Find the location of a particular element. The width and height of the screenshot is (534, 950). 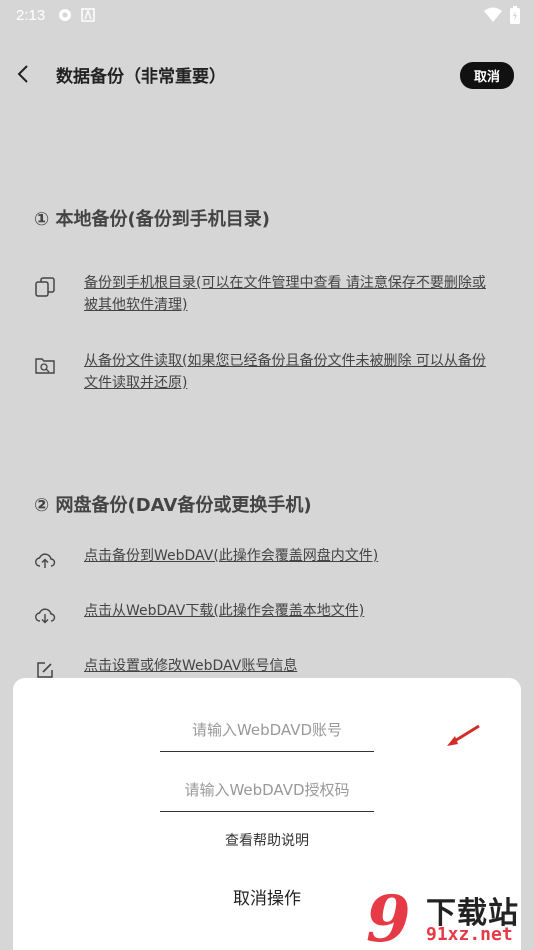

app-notification-icon is located at coordinates (65, 15).